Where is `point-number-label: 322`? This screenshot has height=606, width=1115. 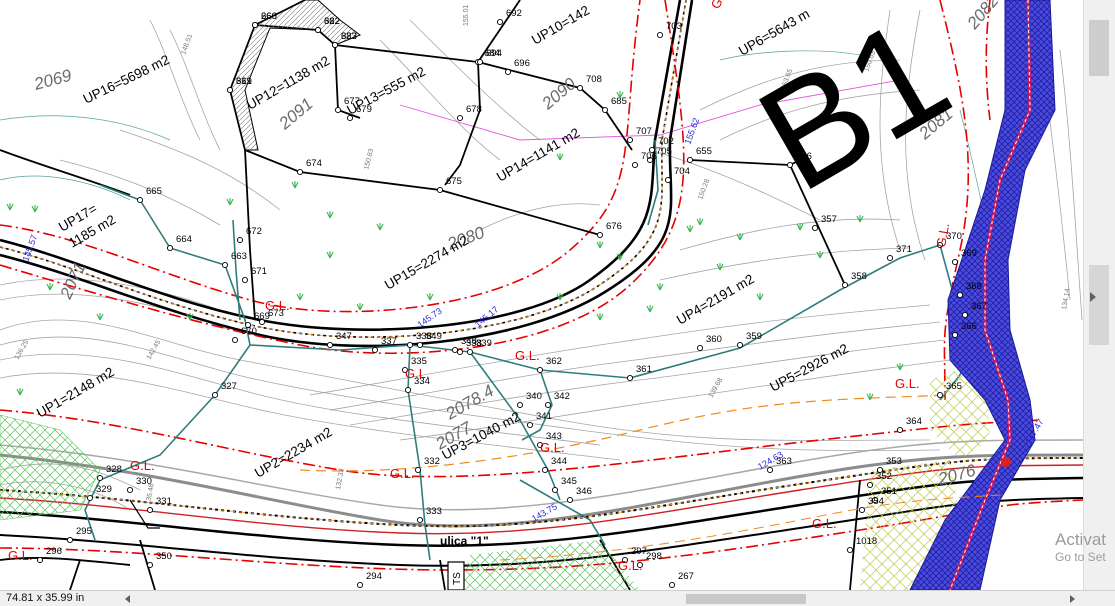
point-number-label: 322 is located at coordinates (332, 21).